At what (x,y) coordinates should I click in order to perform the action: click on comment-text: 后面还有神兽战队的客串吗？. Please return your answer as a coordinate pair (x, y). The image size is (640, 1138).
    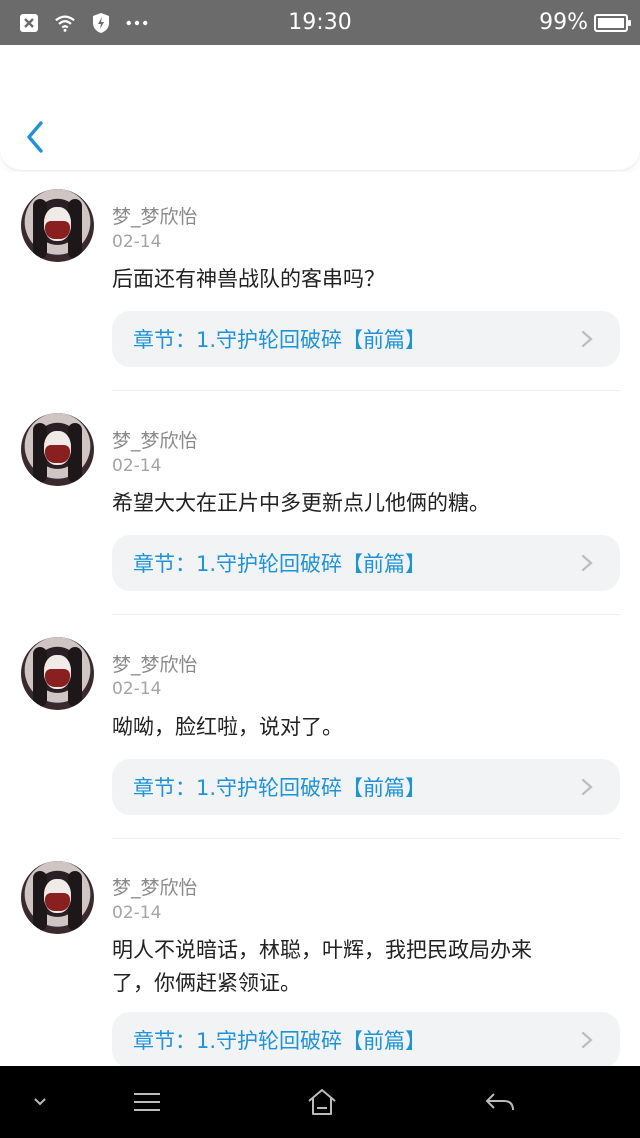
    Looking at the image, I should click on (248, 279).